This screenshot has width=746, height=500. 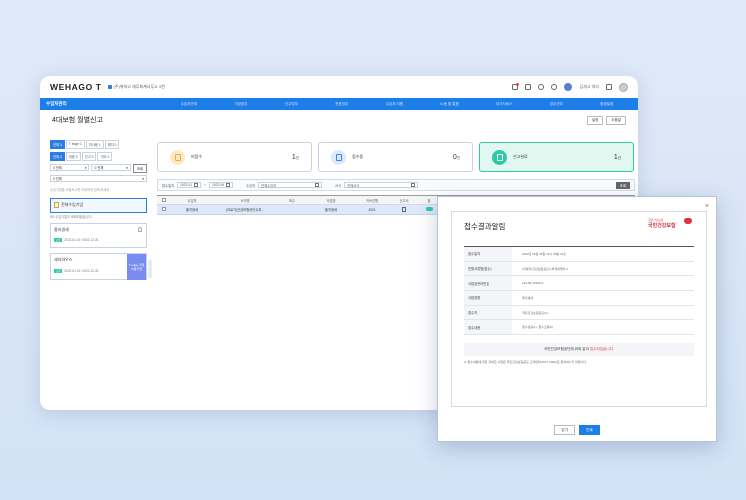 I want to click on grid-menu-icon, so click(x=609, y=87).